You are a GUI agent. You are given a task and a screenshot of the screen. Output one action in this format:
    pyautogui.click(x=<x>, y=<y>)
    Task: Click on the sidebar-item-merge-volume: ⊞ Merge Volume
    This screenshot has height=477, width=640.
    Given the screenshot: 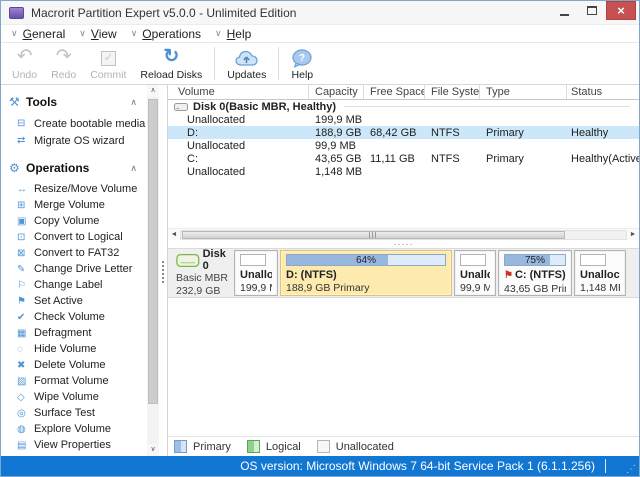 What is the action you would take?
    pyautogui.click(x=78, y=205)
    